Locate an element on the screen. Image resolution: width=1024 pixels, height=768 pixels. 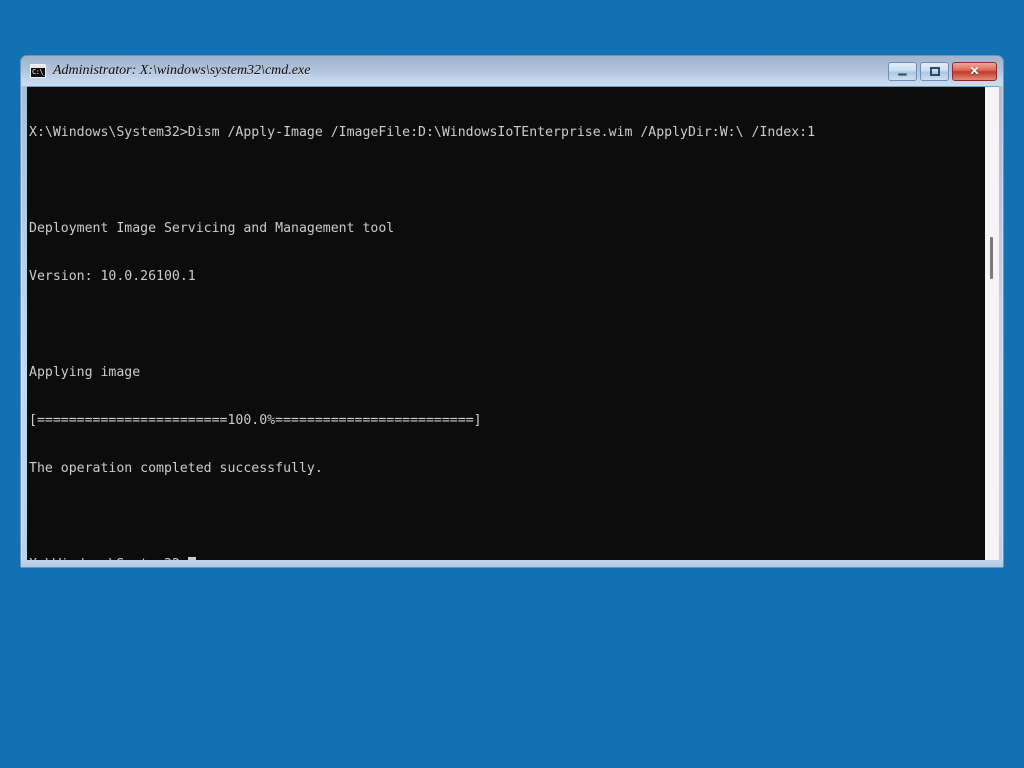
window-controls-group: ✕ is located at coordinates (943, 71).